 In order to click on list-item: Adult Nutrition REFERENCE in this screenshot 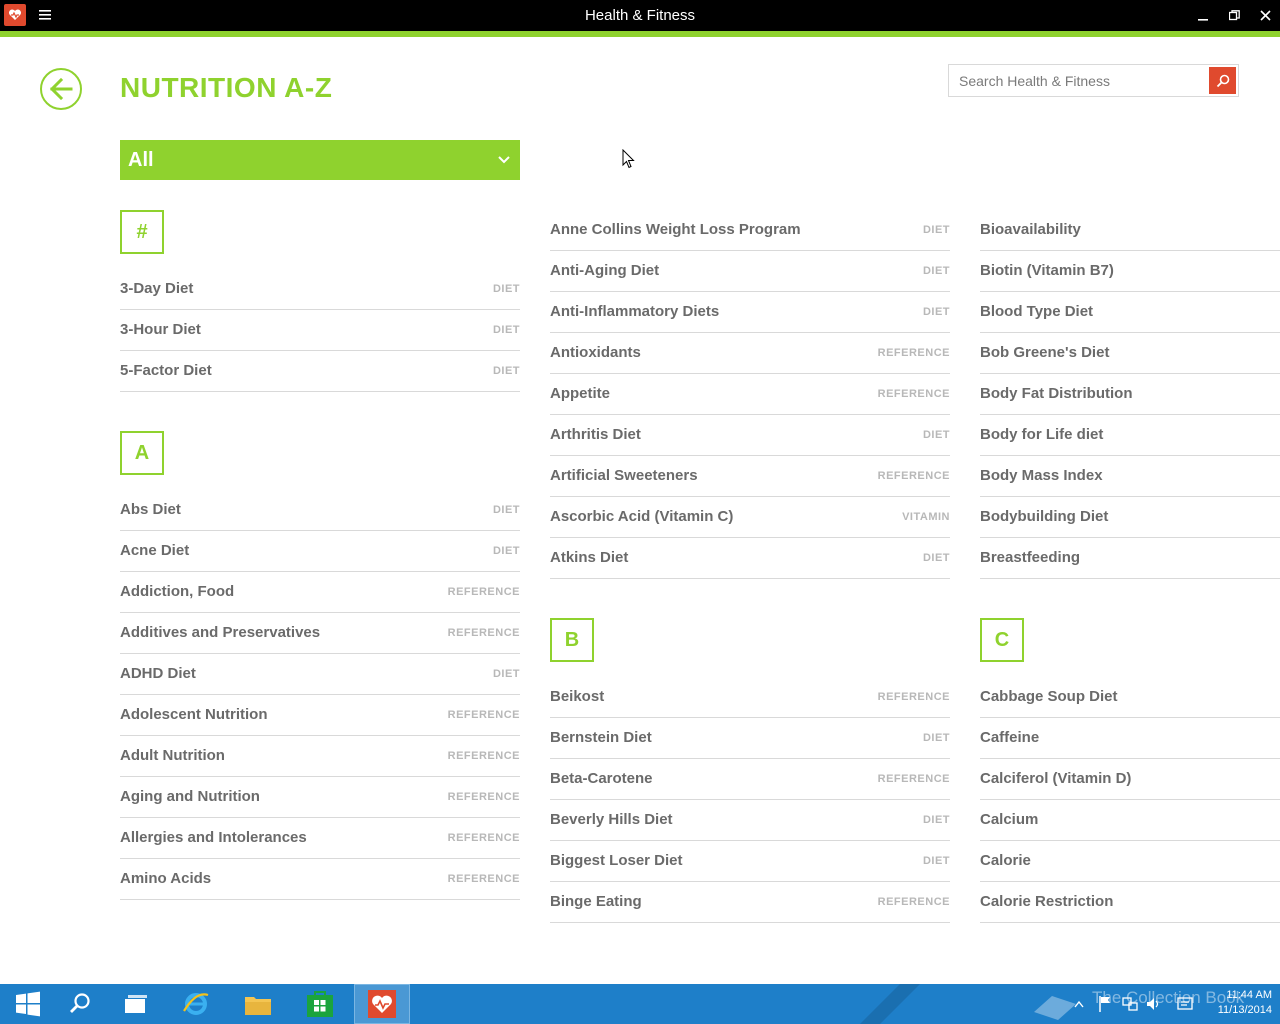, I will do `click(320, 756)`.